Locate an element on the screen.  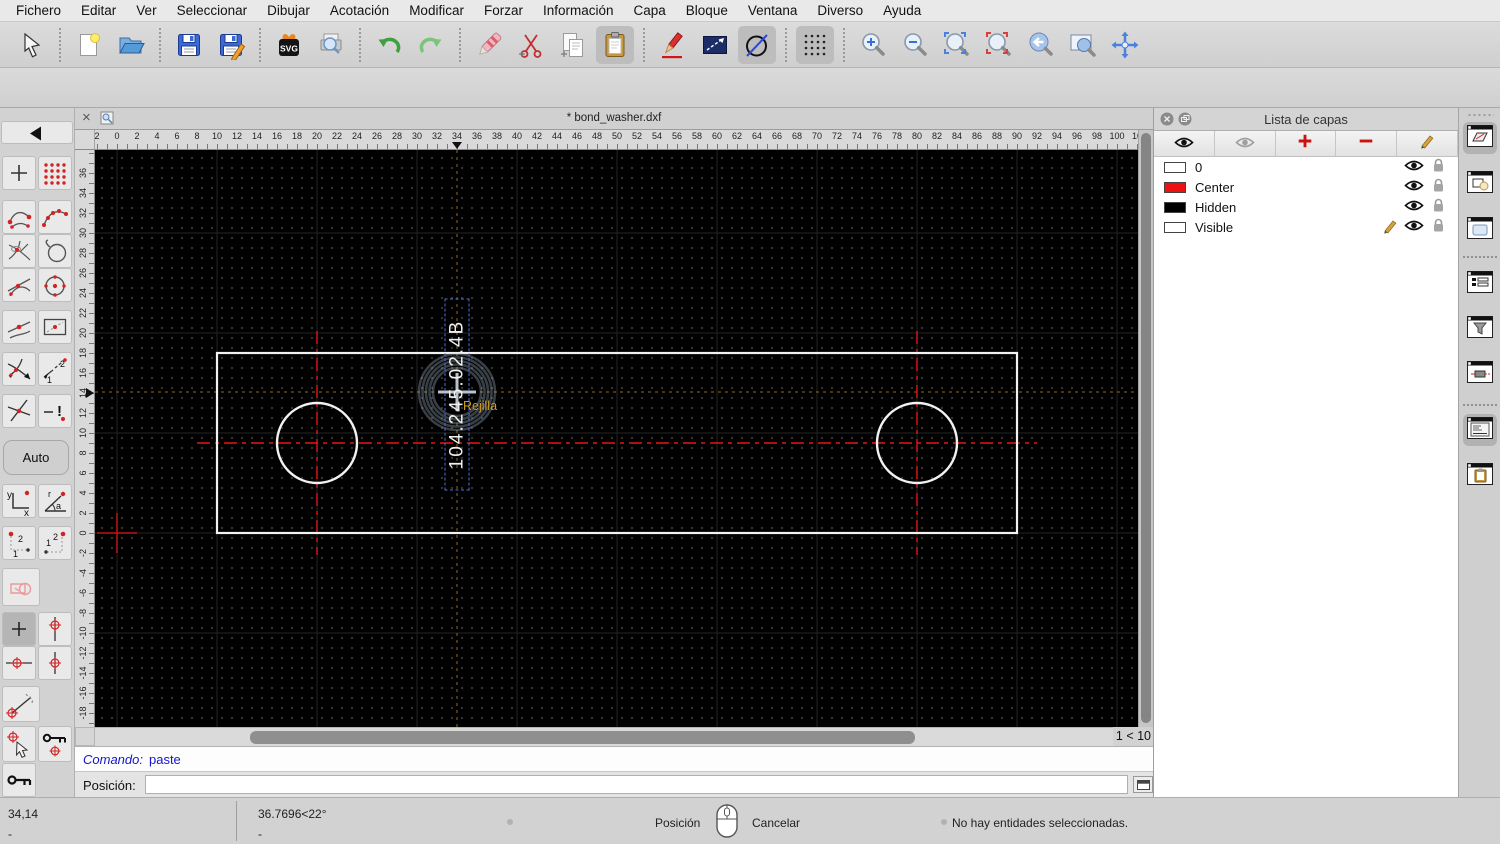
snap-circle is located at coordinates (55, 251).